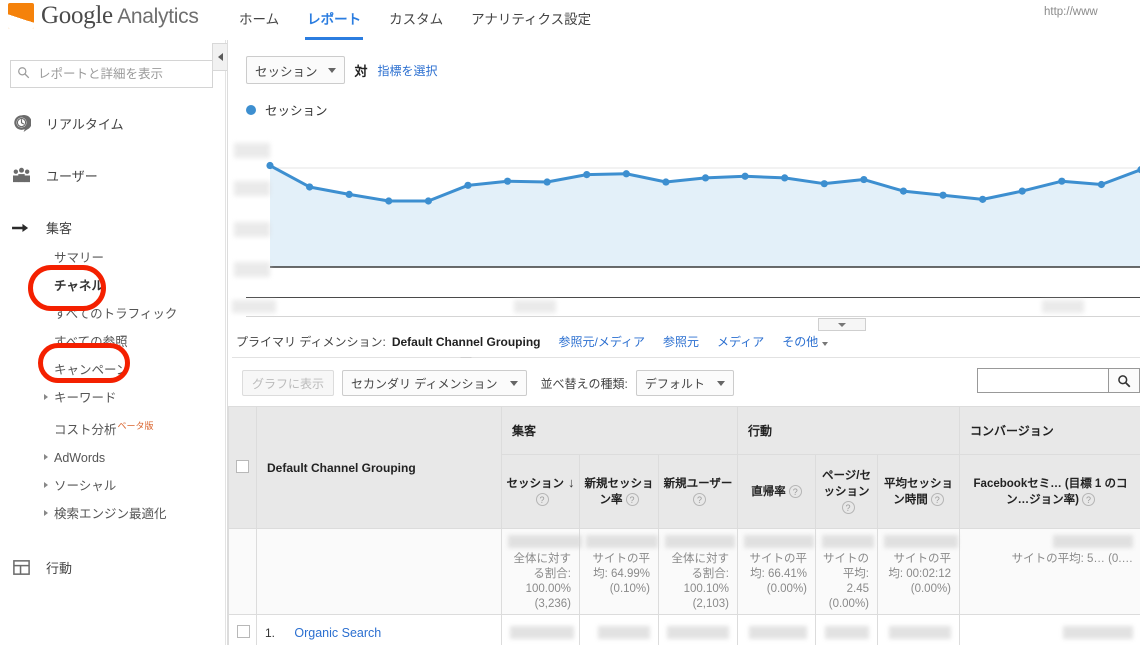 This screenshot has height=645, width=1140. Describe the element at coordinates (1049, 491) in the screenshot. I see `column-header-facebook-goal-conversion-rate: Facebookセミ… (目標 1 のコン…ジョン率)?` at that location.